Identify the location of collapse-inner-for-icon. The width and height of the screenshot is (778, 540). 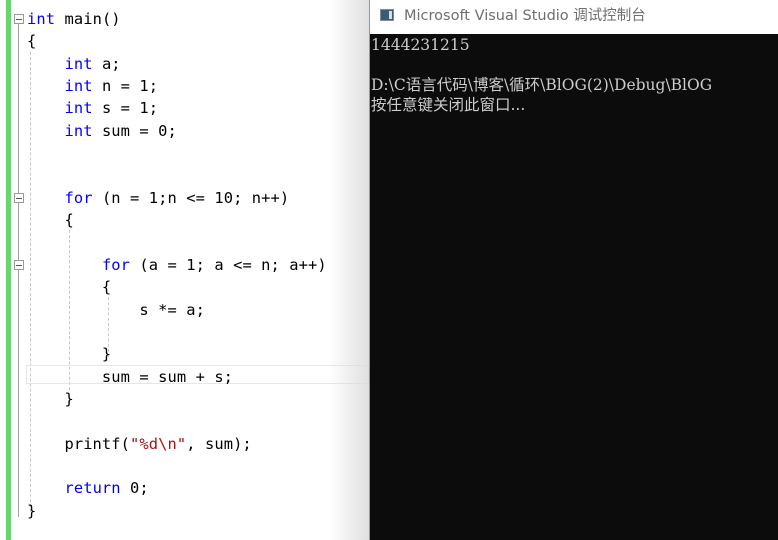
(19, 265).